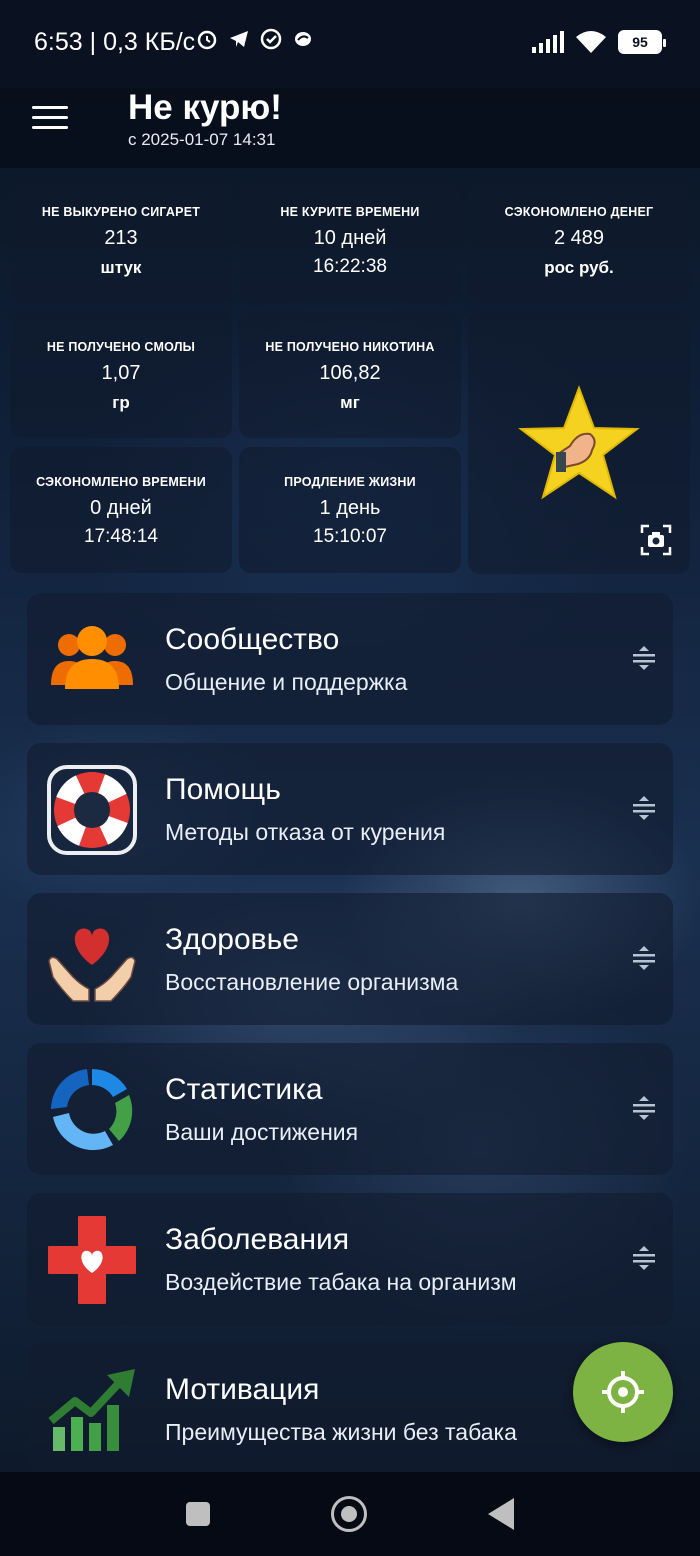 The height and width of the screenshot is (1556, 700). I want to click on telegram-icon, so click(239, 39).